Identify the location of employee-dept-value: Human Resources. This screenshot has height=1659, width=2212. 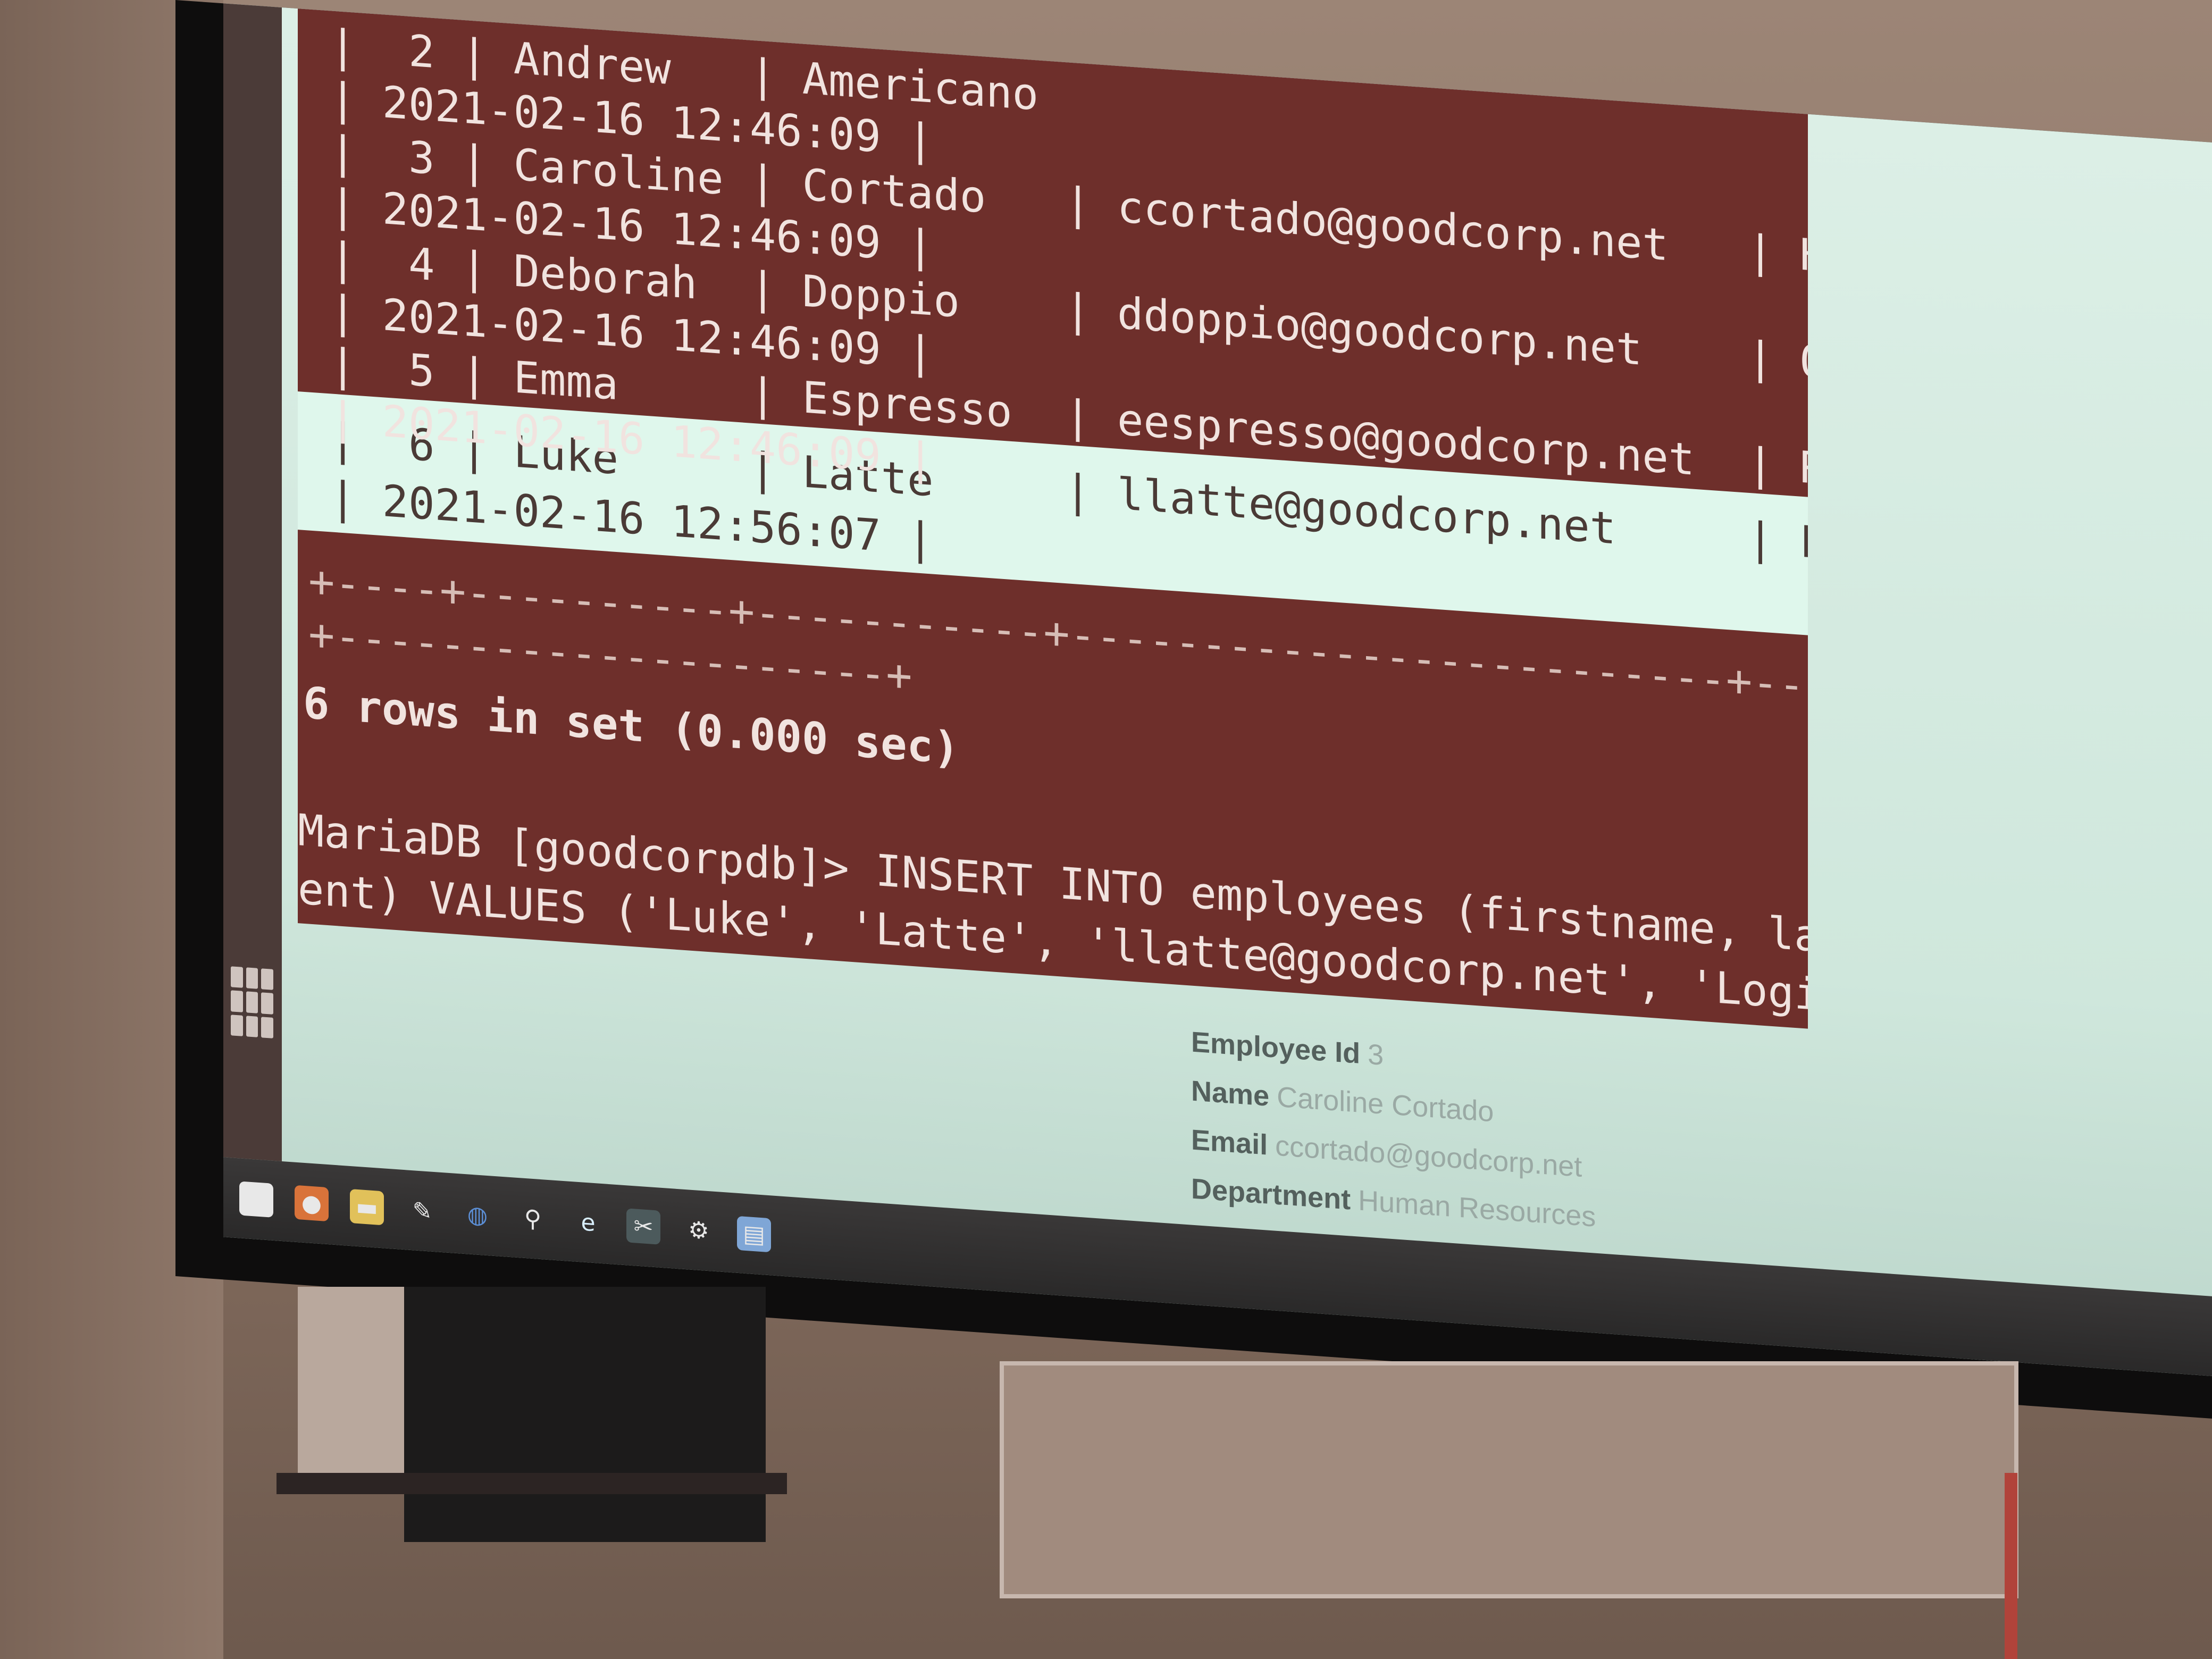
(1477, 1208).